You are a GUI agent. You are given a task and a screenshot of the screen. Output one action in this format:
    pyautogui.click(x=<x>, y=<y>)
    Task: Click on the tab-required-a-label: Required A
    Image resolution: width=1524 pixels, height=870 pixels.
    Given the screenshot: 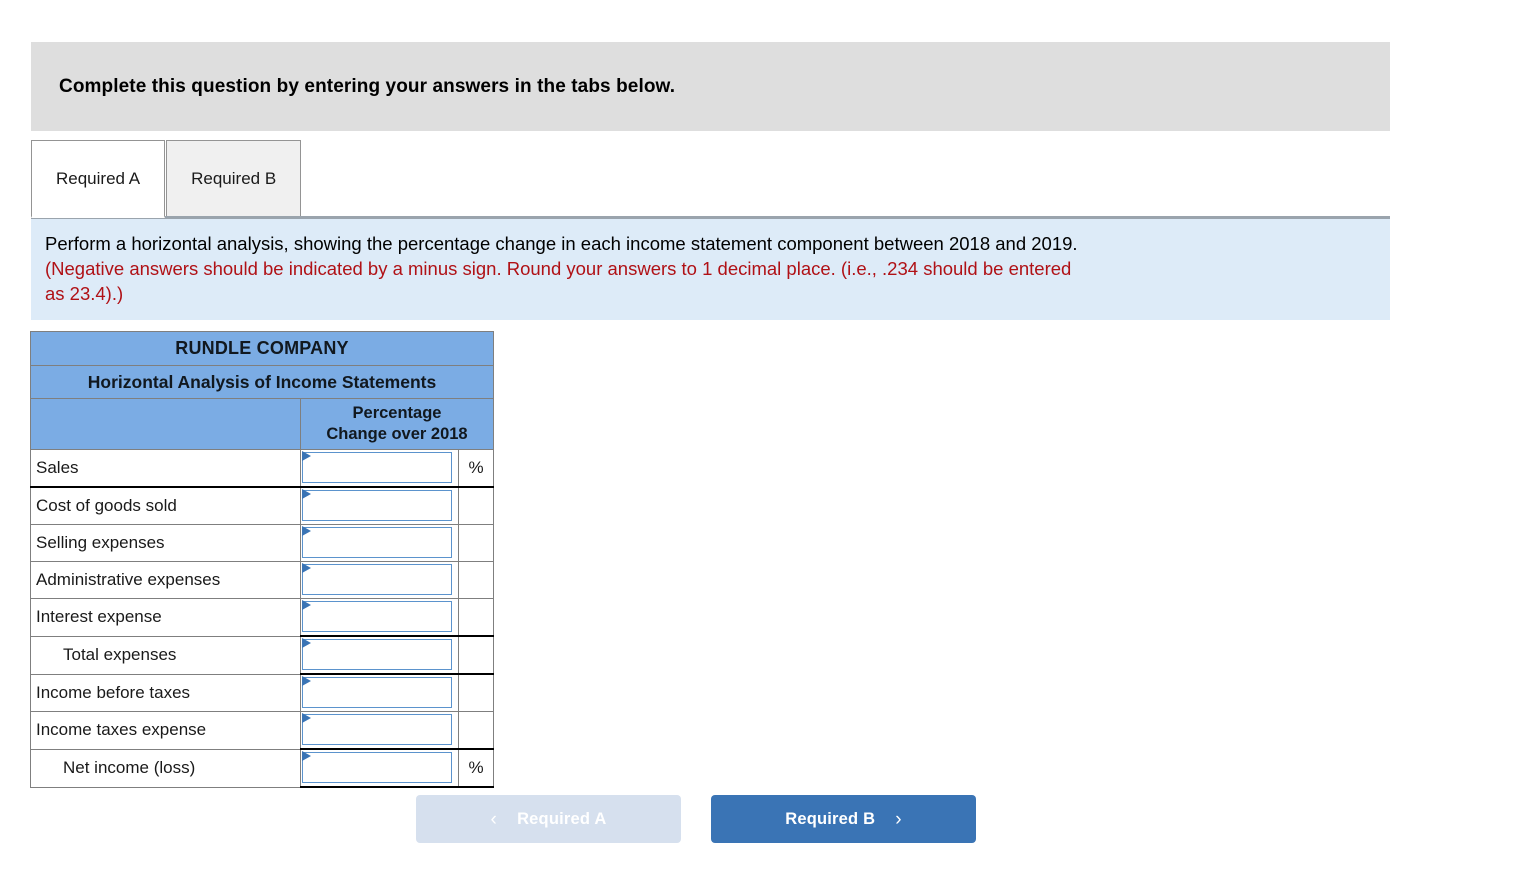 What is the action you would take?
    pyautogui.click(x=98, y=178)
    